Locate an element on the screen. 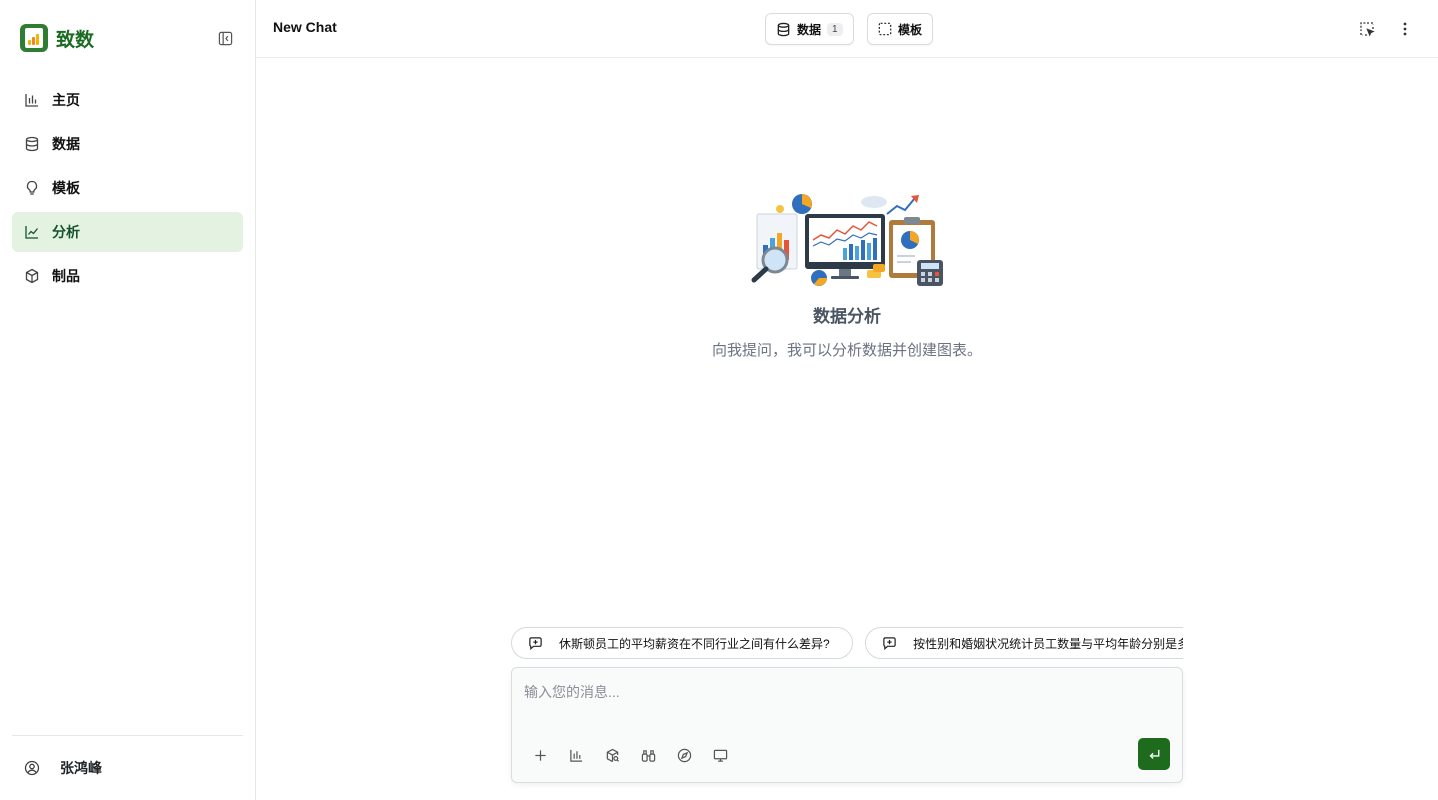  compass-icon is located at coordinates (684, 755).